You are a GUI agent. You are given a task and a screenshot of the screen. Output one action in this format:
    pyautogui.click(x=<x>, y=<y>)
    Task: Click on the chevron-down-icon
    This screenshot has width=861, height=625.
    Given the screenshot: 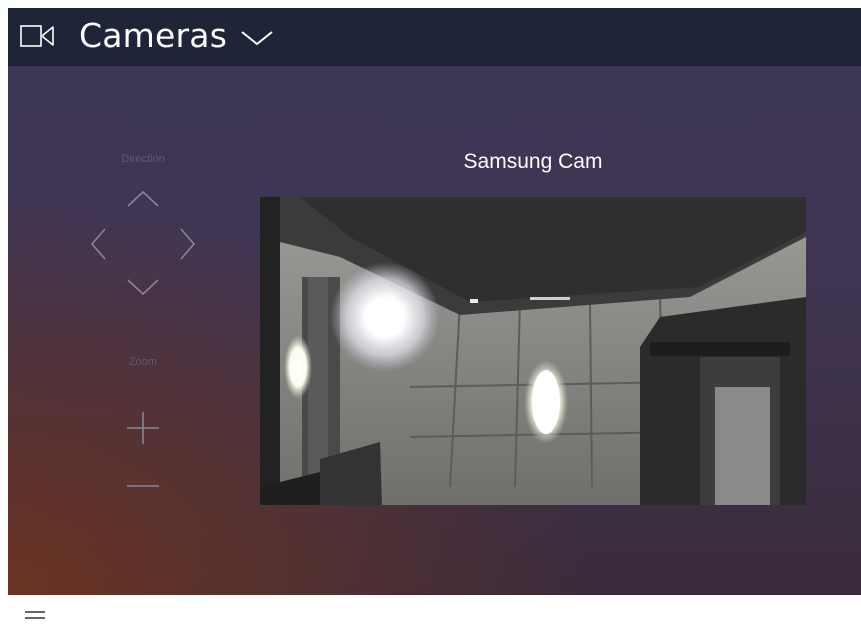 What is the action you would take?
    pyautogui.click(x=257, y=38)
    